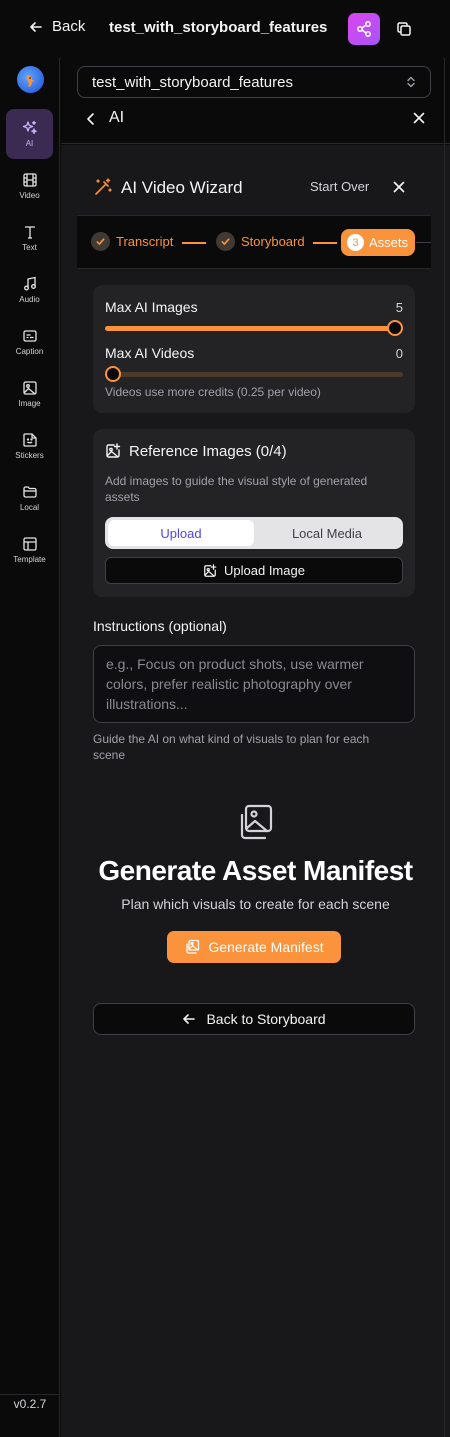 The height and width of the screenshot is (1437, 450). Describe the element at coordinates (69, 26) in the screenshot. I see `back-label: Back` at that location.